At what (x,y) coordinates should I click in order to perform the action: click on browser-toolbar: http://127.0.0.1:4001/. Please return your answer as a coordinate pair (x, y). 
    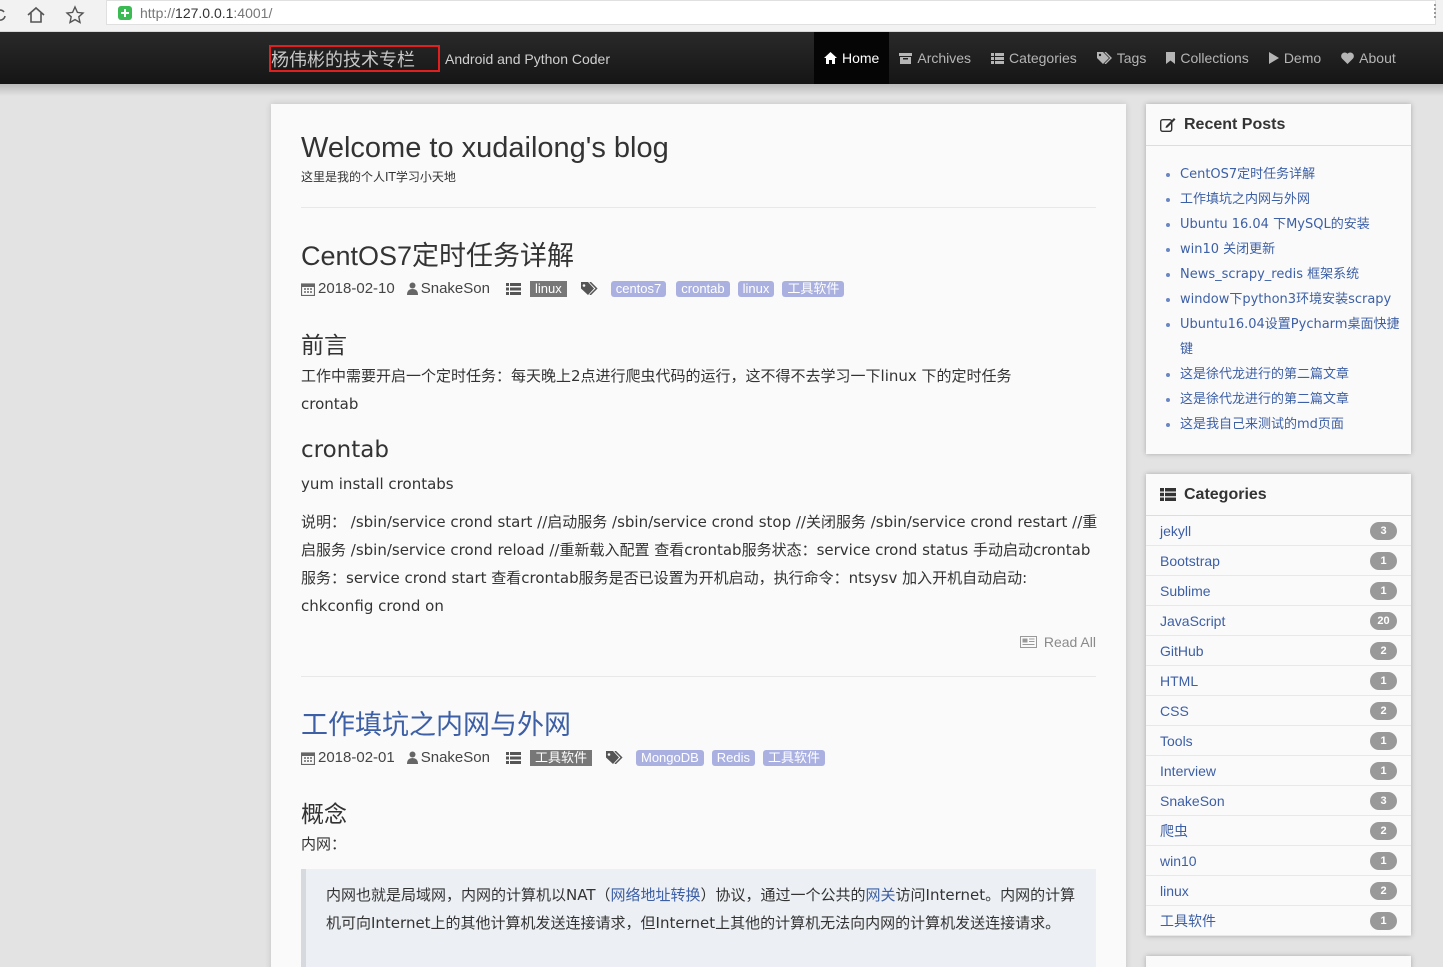
    Looking at the image, I should click on (721, 16).